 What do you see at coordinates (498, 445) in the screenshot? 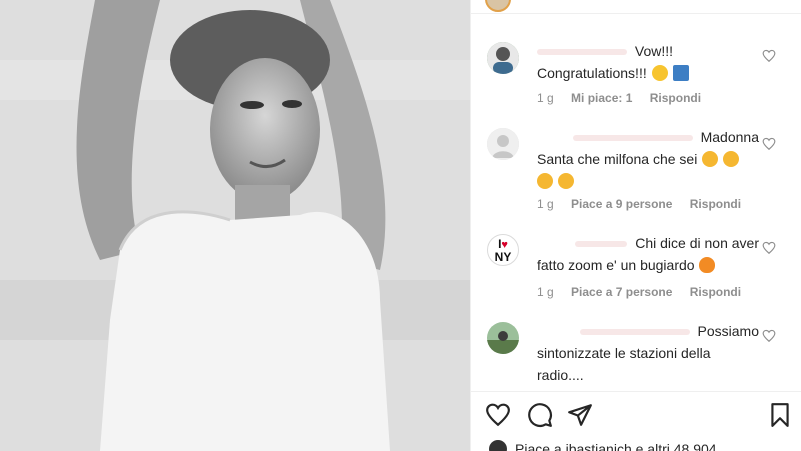
I see `liker-avatar` at bounding box center [498, 445].